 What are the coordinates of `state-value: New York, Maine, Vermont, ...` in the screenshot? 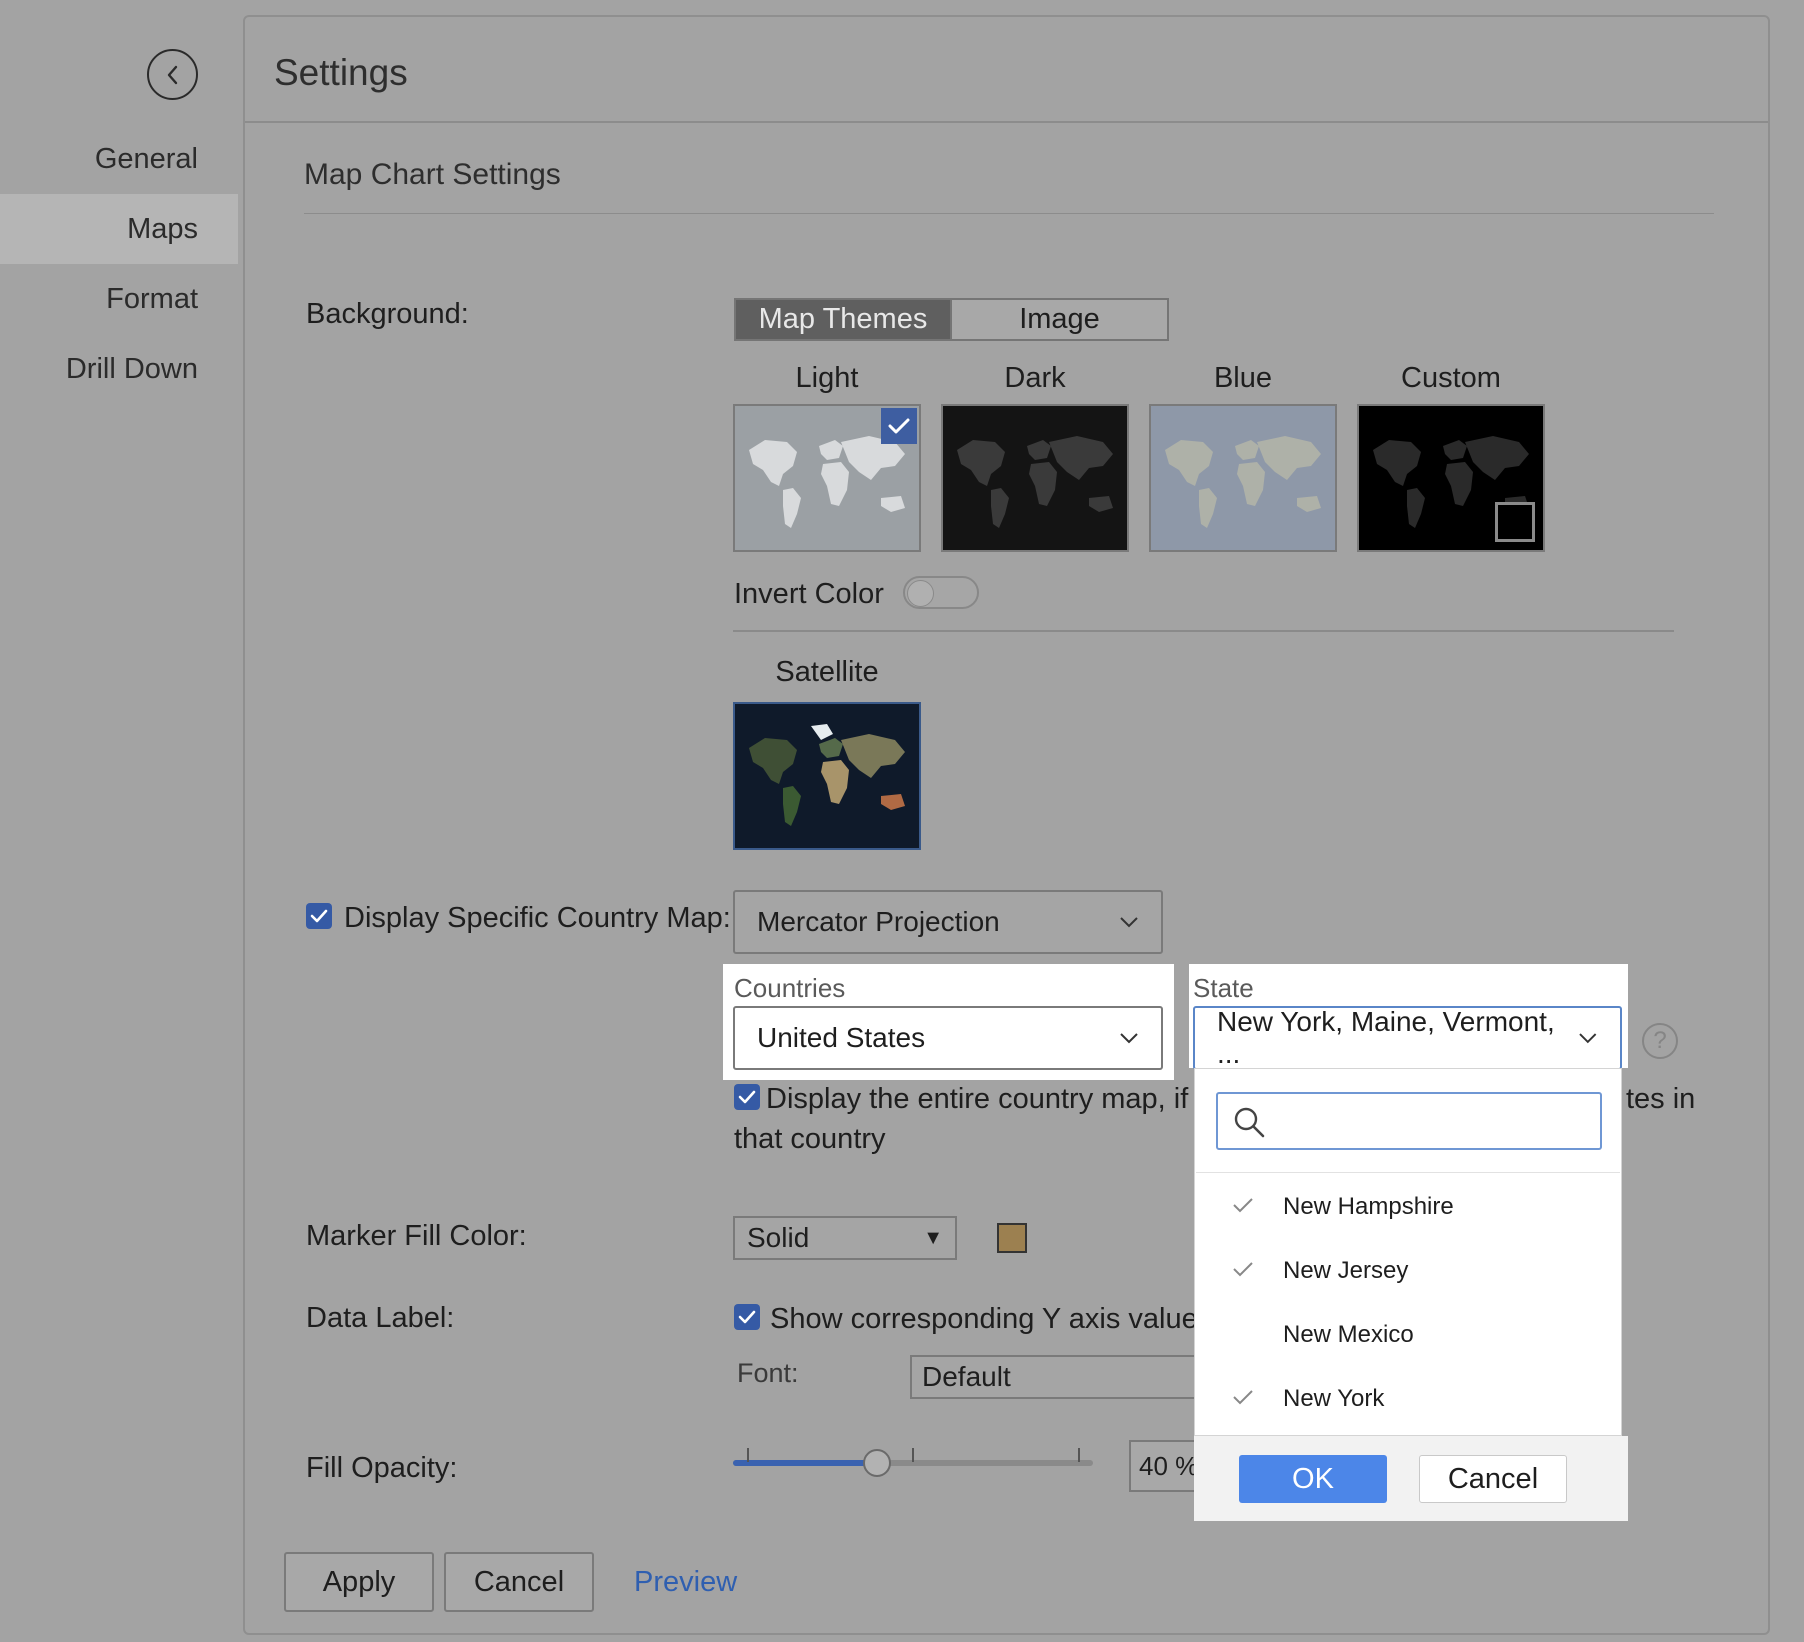 It's located at (1386, 1037).